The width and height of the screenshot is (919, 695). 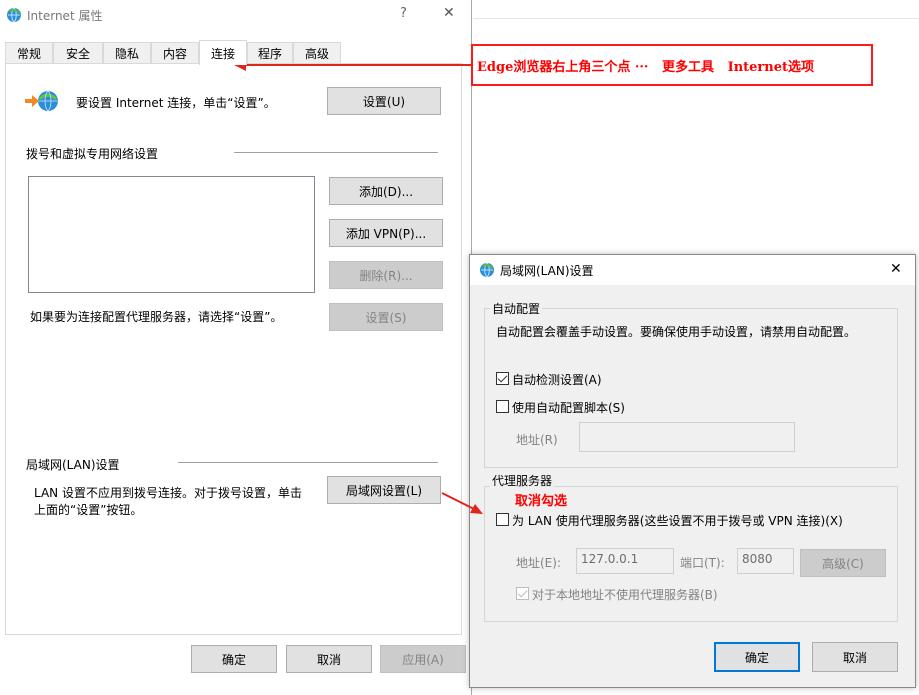 What do you see at coordinates (384, 490) in the screenshot?
I see `lan-settings-button: 局域网设置(L)` at bounding box center [384, 490].